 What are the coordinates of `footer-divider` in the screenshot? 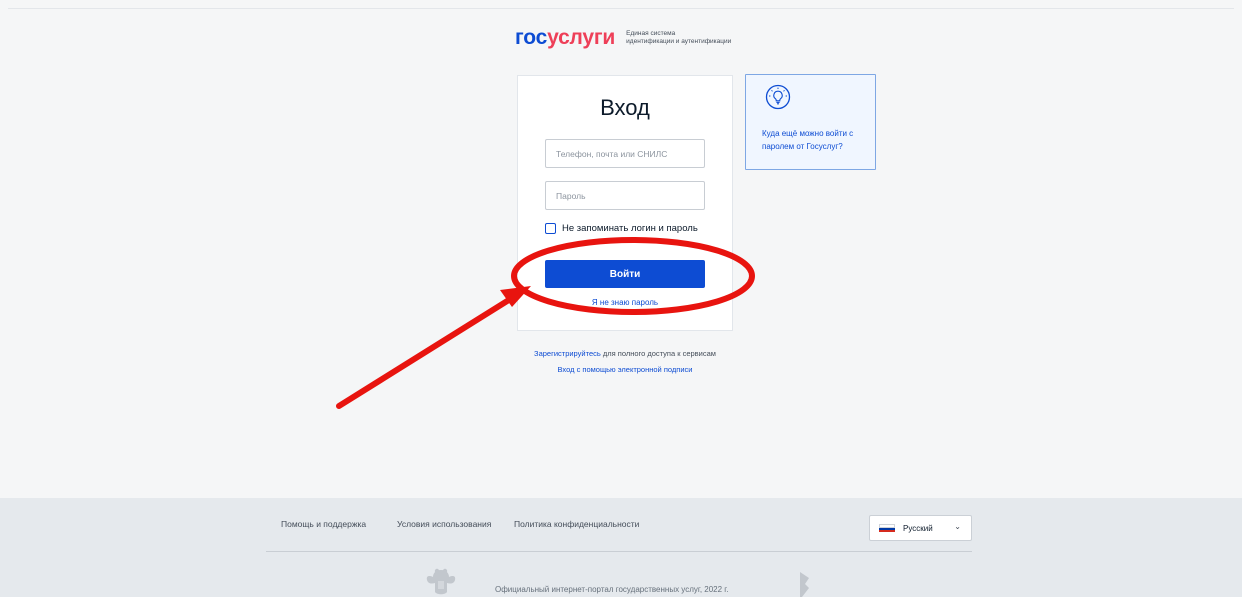 It's located at (619, 551).